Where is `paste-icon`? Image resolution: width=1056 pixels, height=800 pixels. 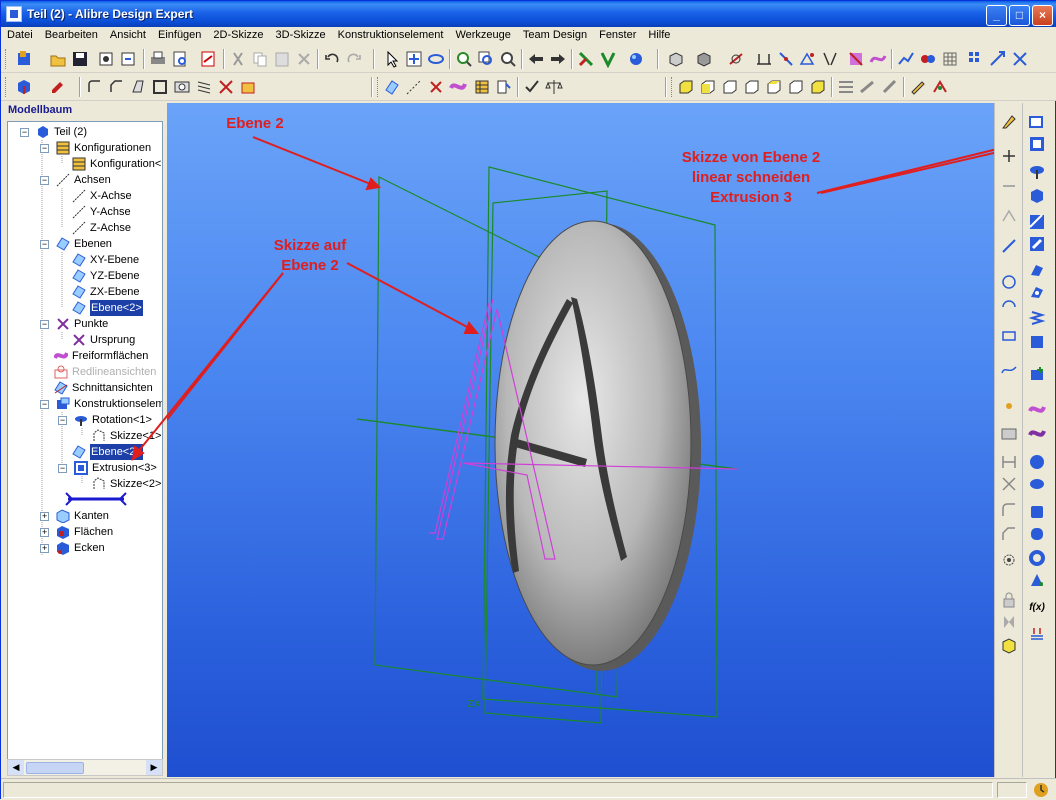
paste-icon is located at coordinates (282, 59).